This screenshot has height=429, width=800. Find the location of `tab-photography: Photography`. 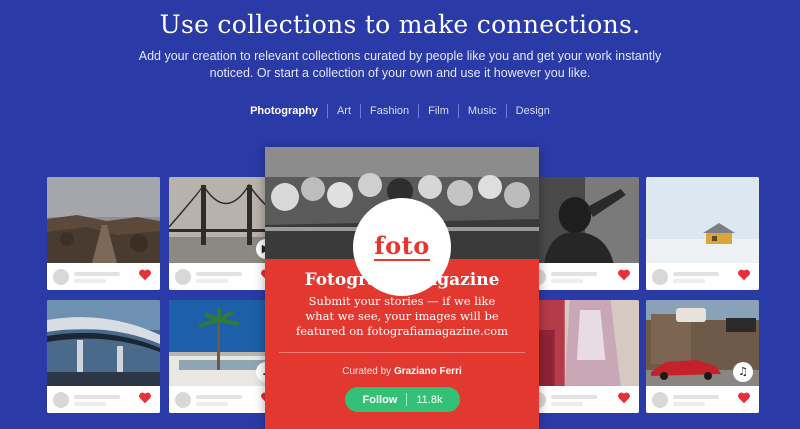

tab-photography: Photography is located at coordinates (284, 111).